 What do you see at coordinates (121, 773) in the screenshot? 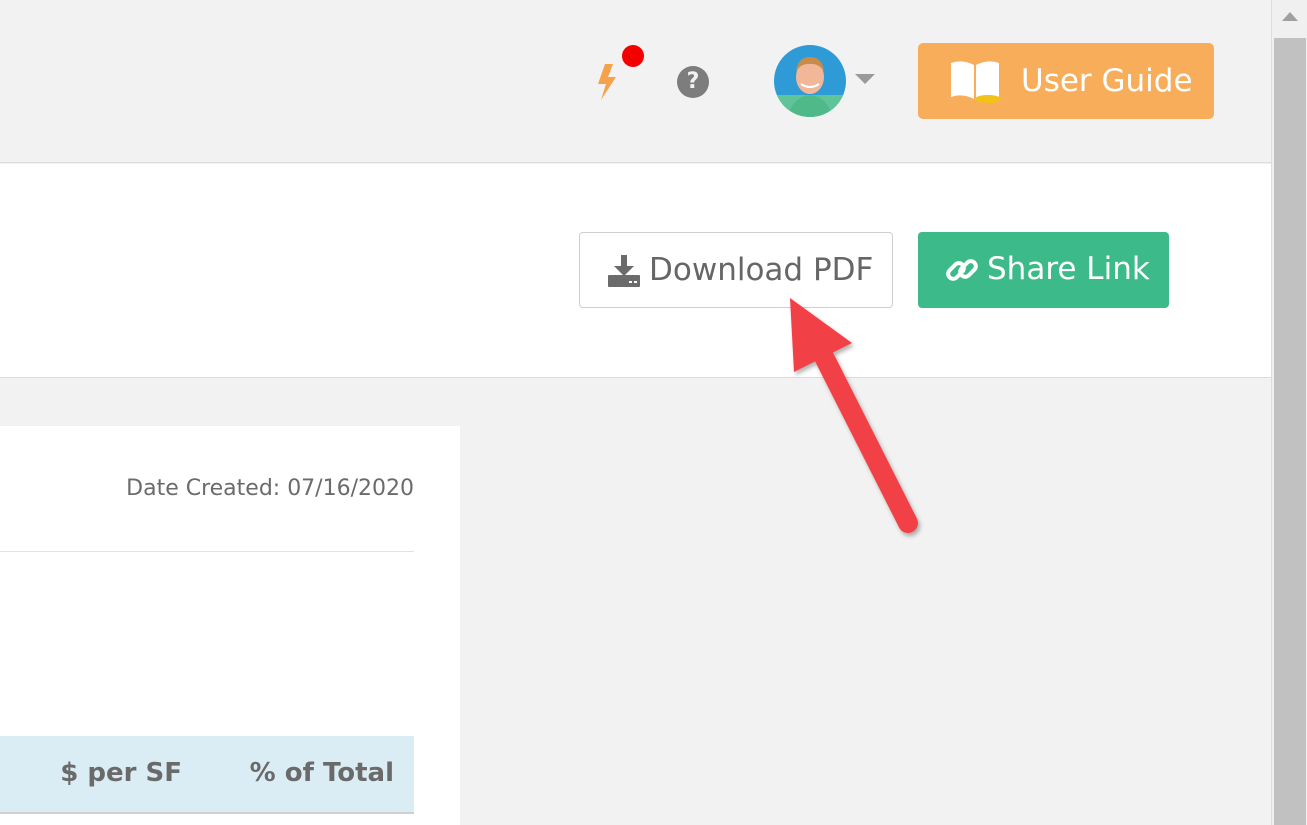
I see `column-header-per-sf: $ per SF` at bounding box center [121, 773].